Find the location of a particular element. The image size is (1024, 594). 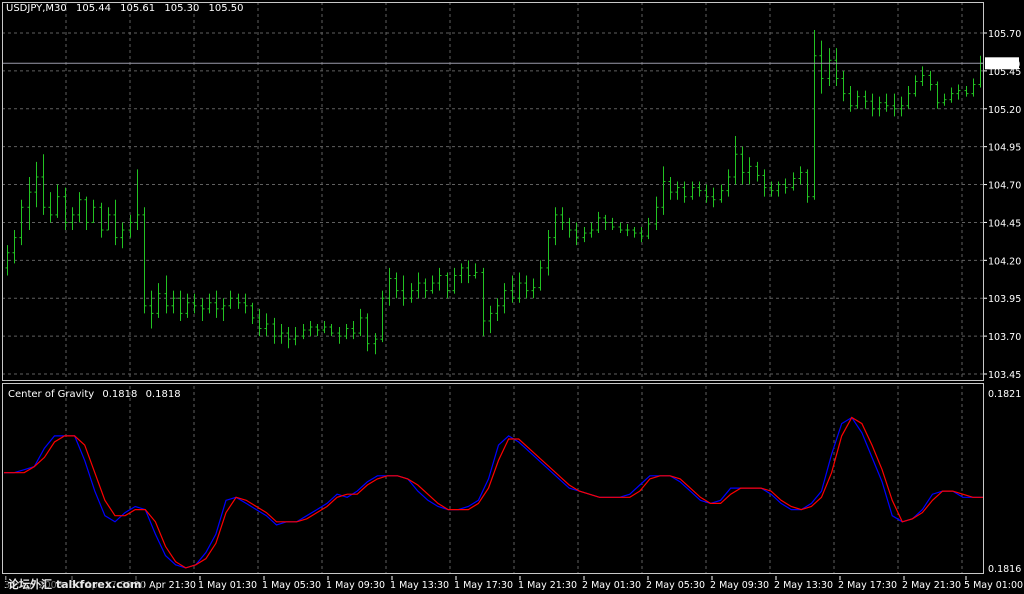

indicator-axis-bottom-label: 0.1816 is located at coordinates (1004, 569).